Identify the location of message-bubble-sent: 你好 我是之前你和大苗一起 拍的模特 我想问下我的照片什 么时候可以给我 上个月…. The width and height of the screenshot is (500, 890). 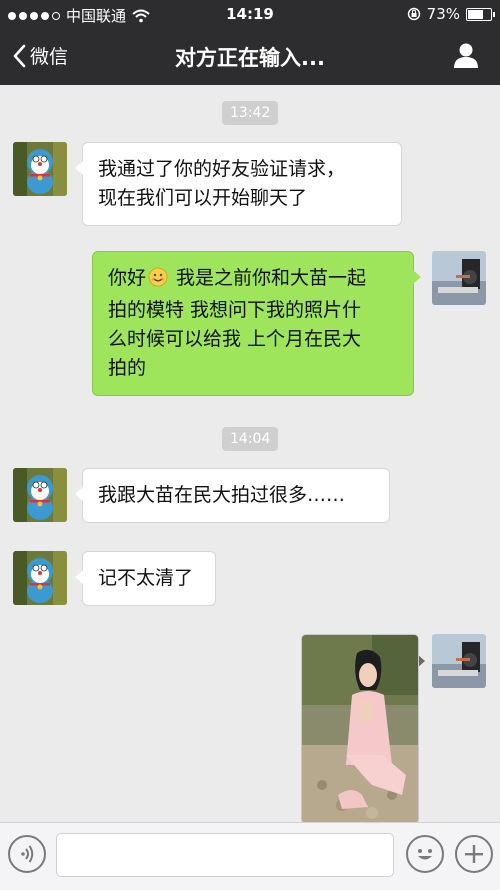
(256, 323).